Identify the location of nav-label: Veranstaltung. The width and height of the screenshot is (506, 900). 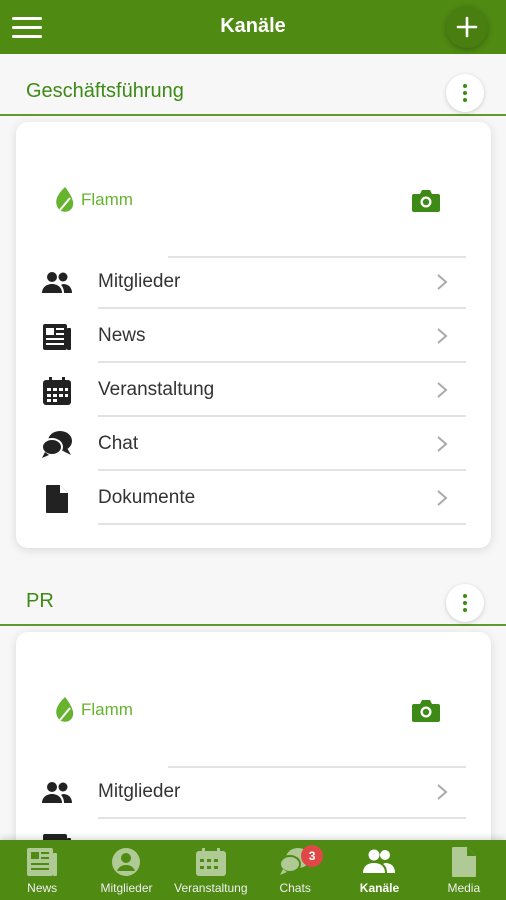
(211, 888).